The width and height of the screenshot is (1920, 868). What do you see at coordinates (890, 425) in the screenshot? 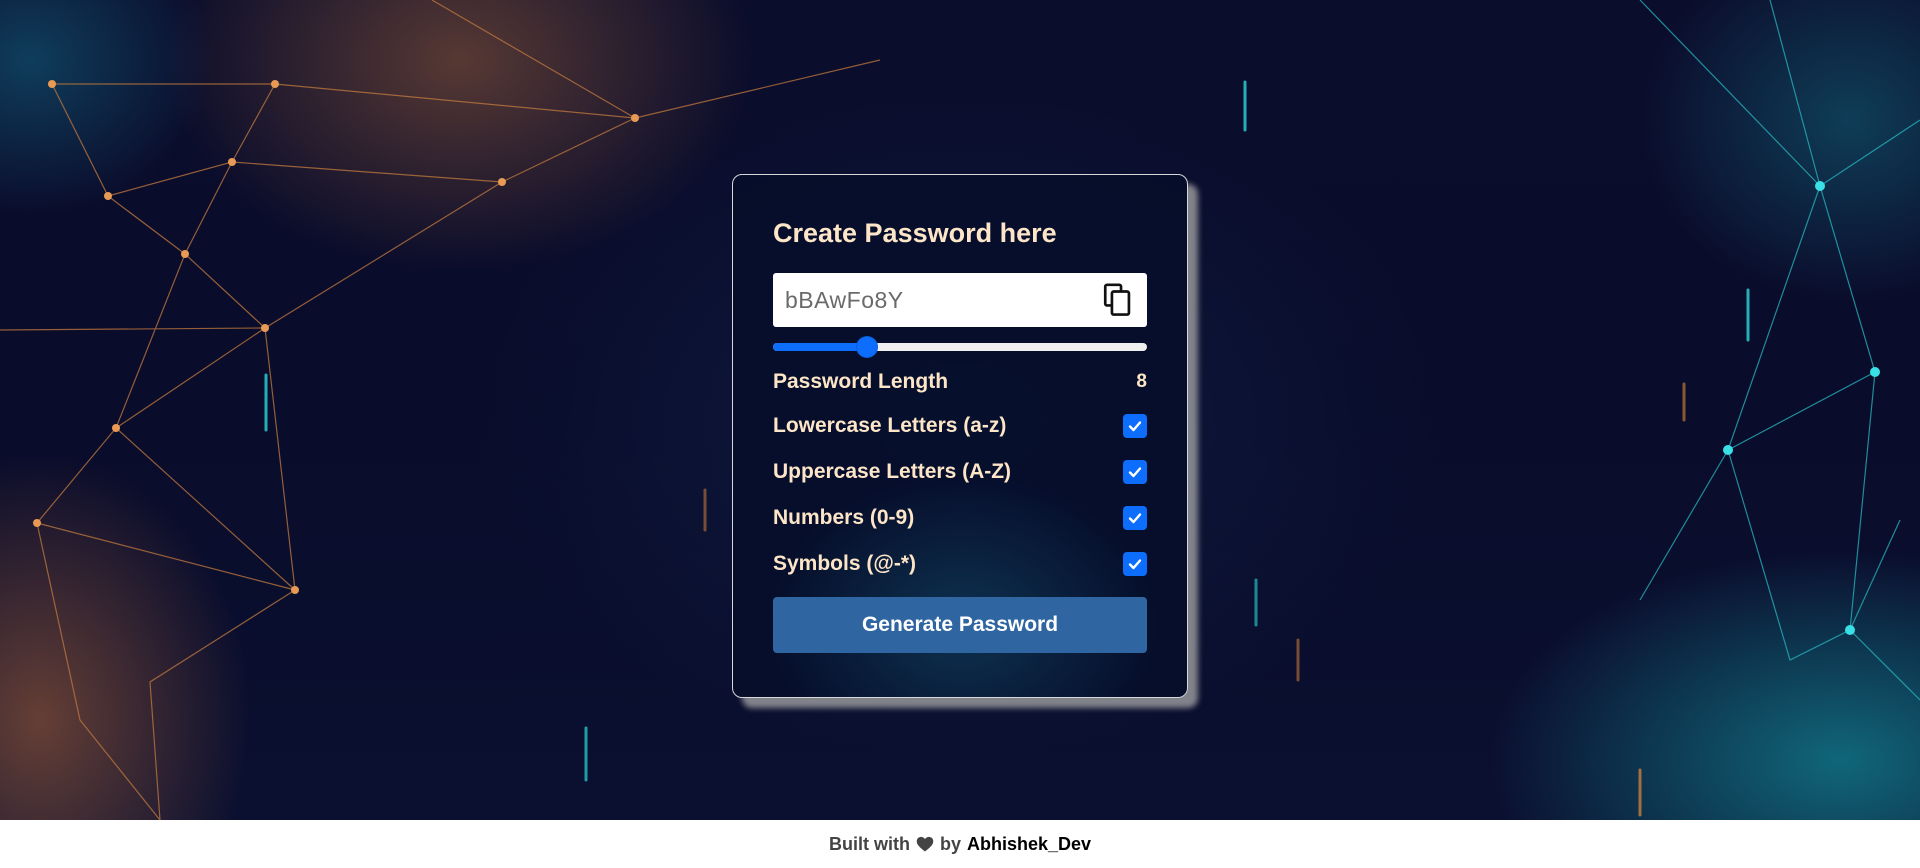
I see `option-lowercase-label: Lowercase Letters (a-z)` at bounding box center [890, 425].